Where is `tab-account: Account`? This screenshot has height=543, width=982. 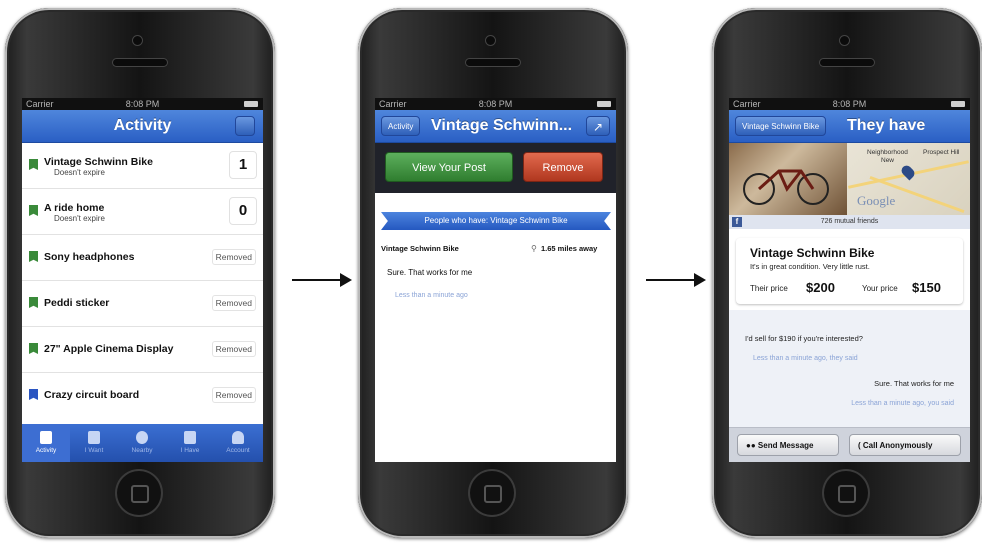 tab-account: Account is located at coordinates (238, 443).